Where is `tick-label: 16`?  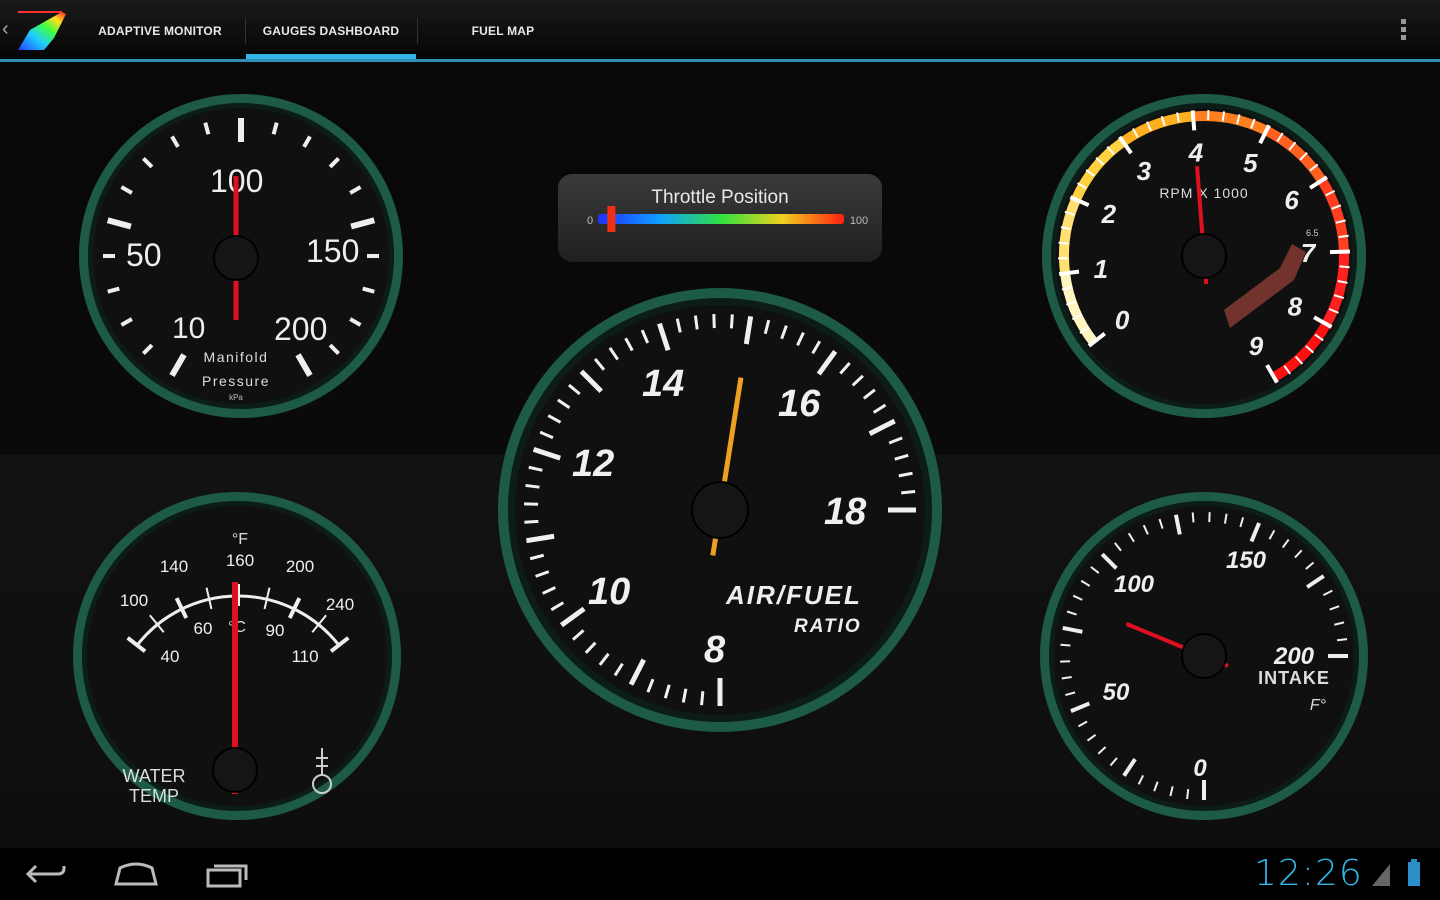 tick-label: 16 is located at coordinates (799, 404).